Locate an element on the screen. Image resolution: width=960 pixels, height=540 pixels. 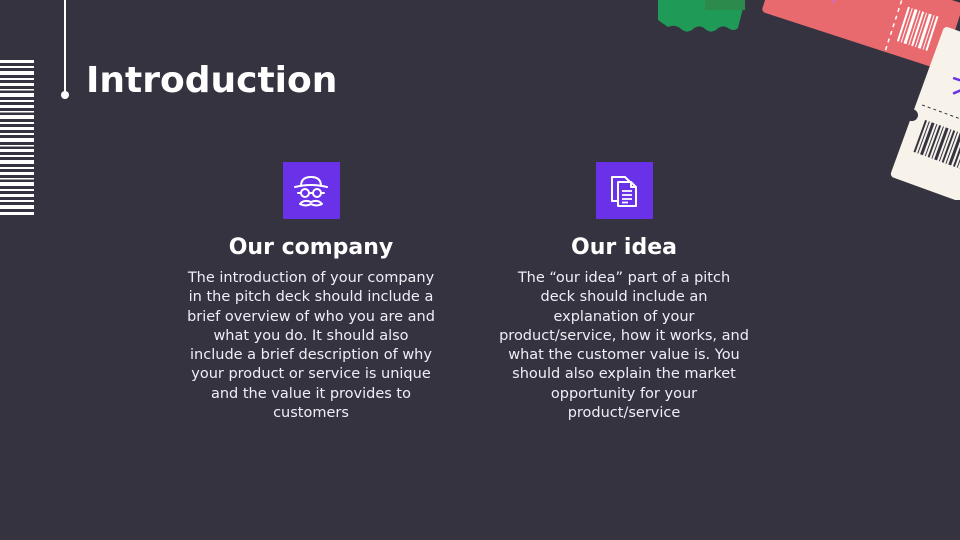
accent-dot is located at coordinates (65, 95).